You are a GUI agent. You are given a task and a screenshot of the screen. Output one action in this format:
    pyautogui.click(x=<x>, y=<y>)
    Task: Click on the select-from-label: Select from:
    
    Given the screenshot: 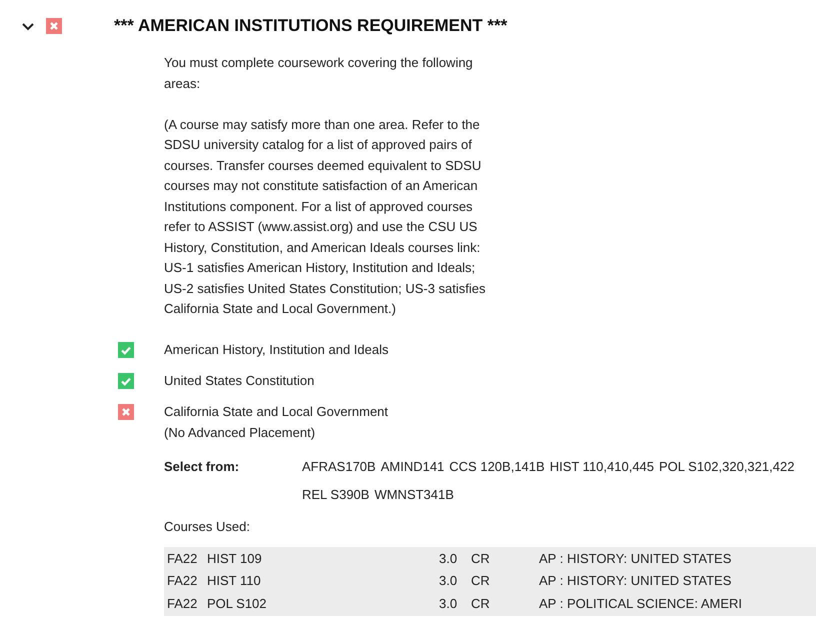 What is the action you would take?
    pyautogui.click(x=202, y=467)
    